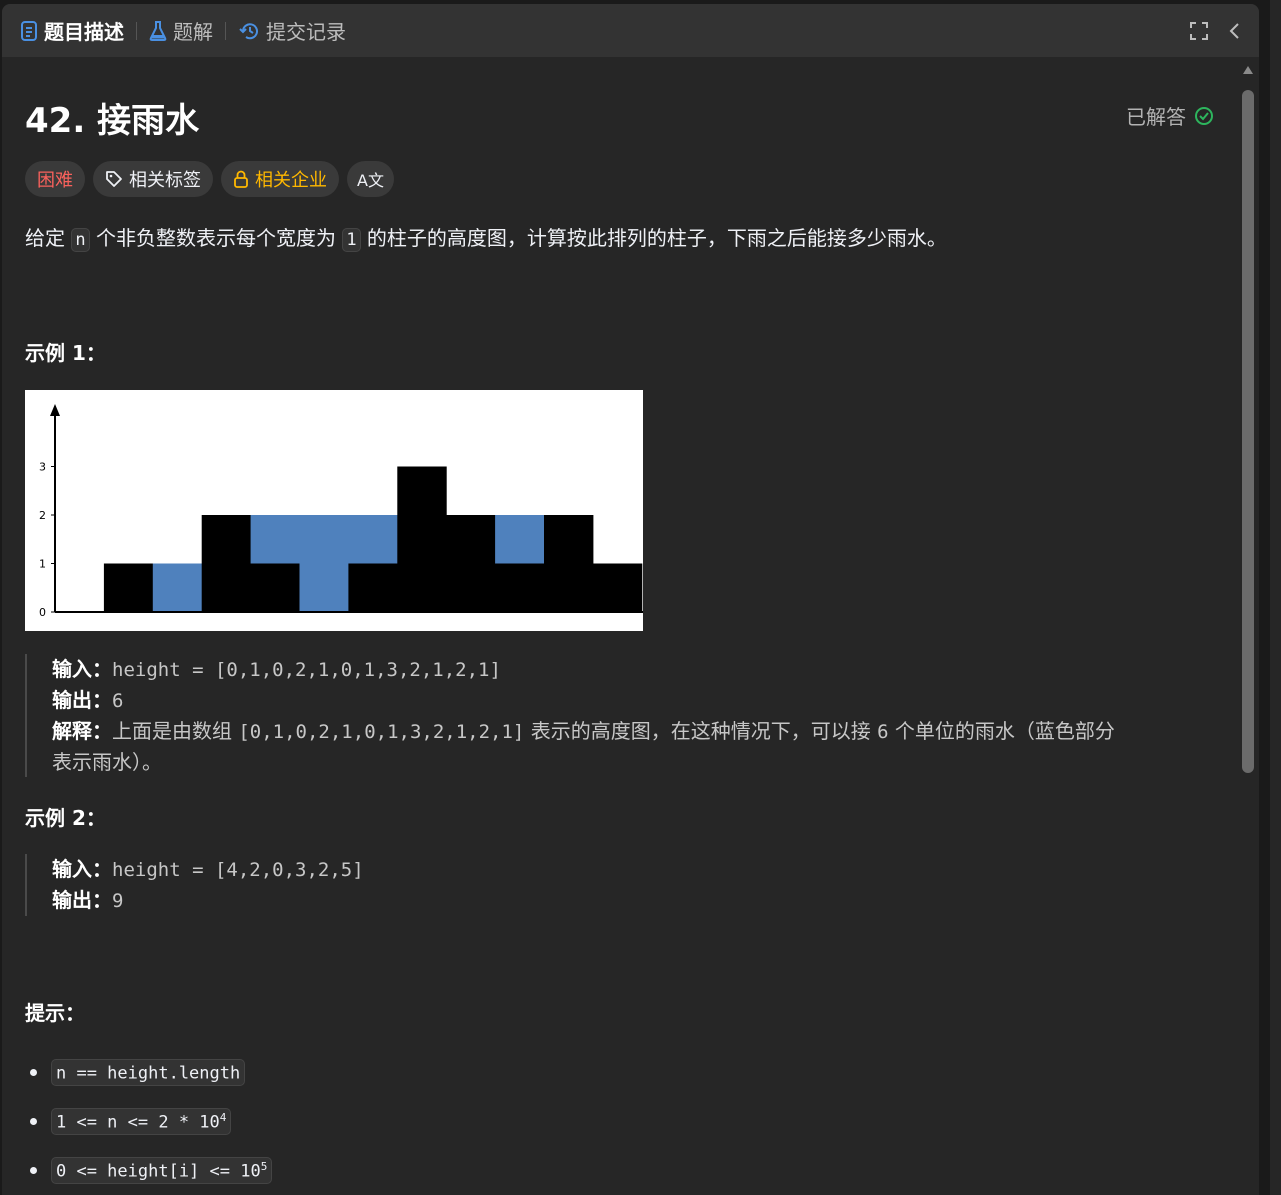 The height and width of the screenshot is (1195, 1281). I want to click on hint-exponent: 5, so click(264, 1166).